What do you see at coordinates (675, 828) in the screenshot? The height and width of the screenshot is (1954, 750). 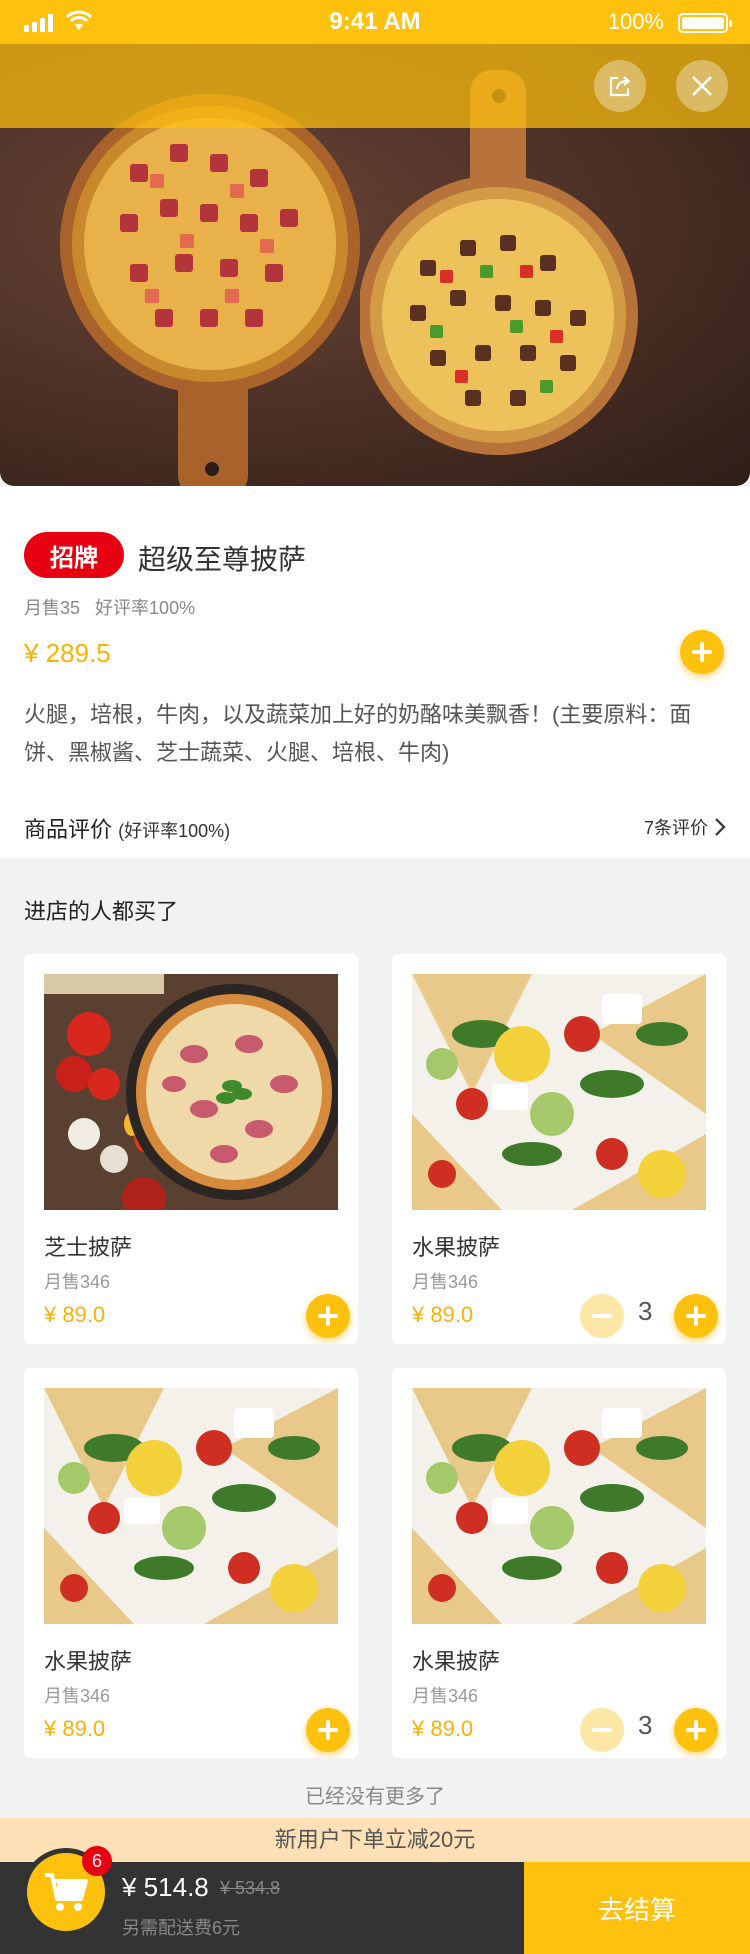 I see `reviews-count: 7条评价` at bounding box center [675, 828].